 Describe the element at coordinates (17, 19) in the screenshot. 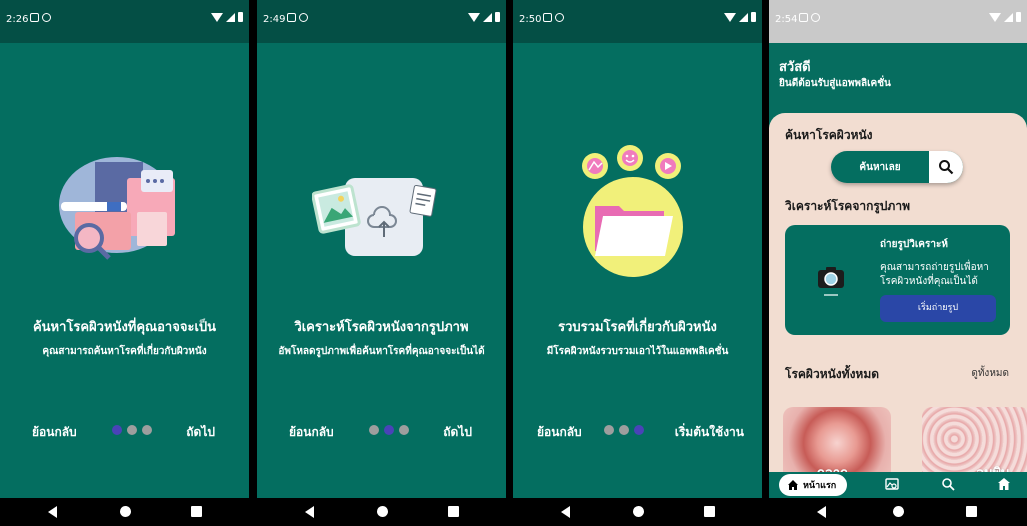

I see `status-time: 2:26` at that location.